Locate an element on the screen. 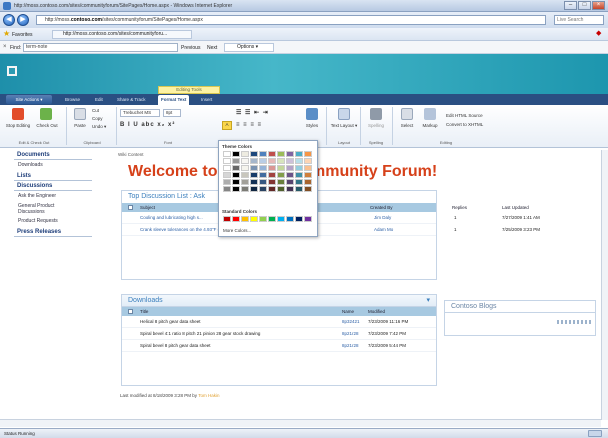  ql-ask-engineer: Ask the Engineer is located at coordinates (53, 196).